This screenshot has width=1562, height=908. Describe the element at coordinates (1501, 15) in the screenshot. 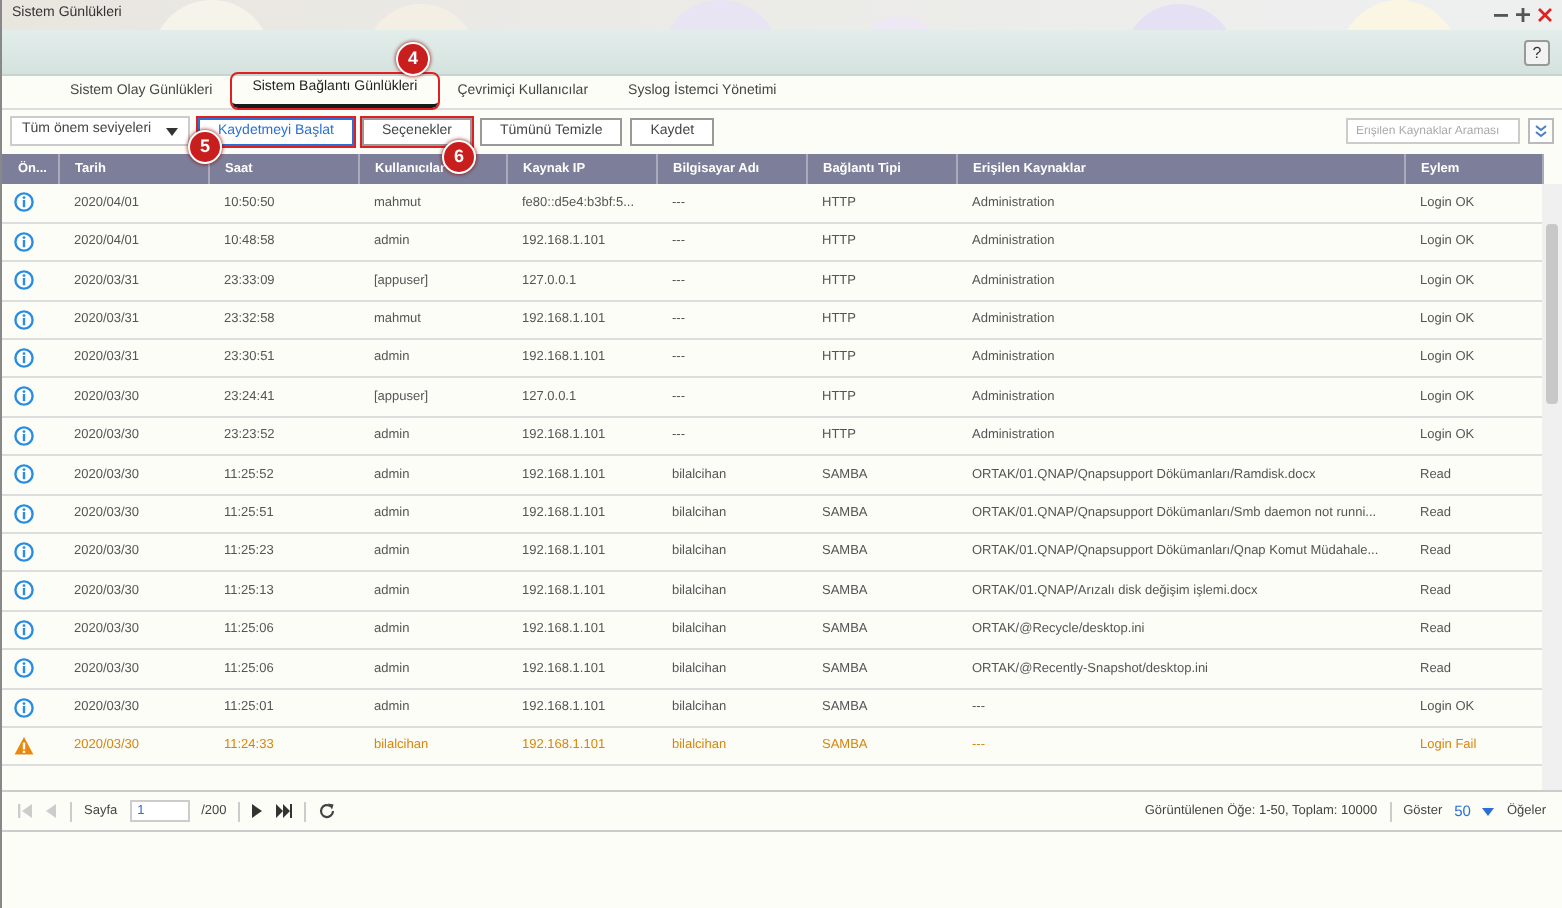

I see `minimize-icon` at that location.